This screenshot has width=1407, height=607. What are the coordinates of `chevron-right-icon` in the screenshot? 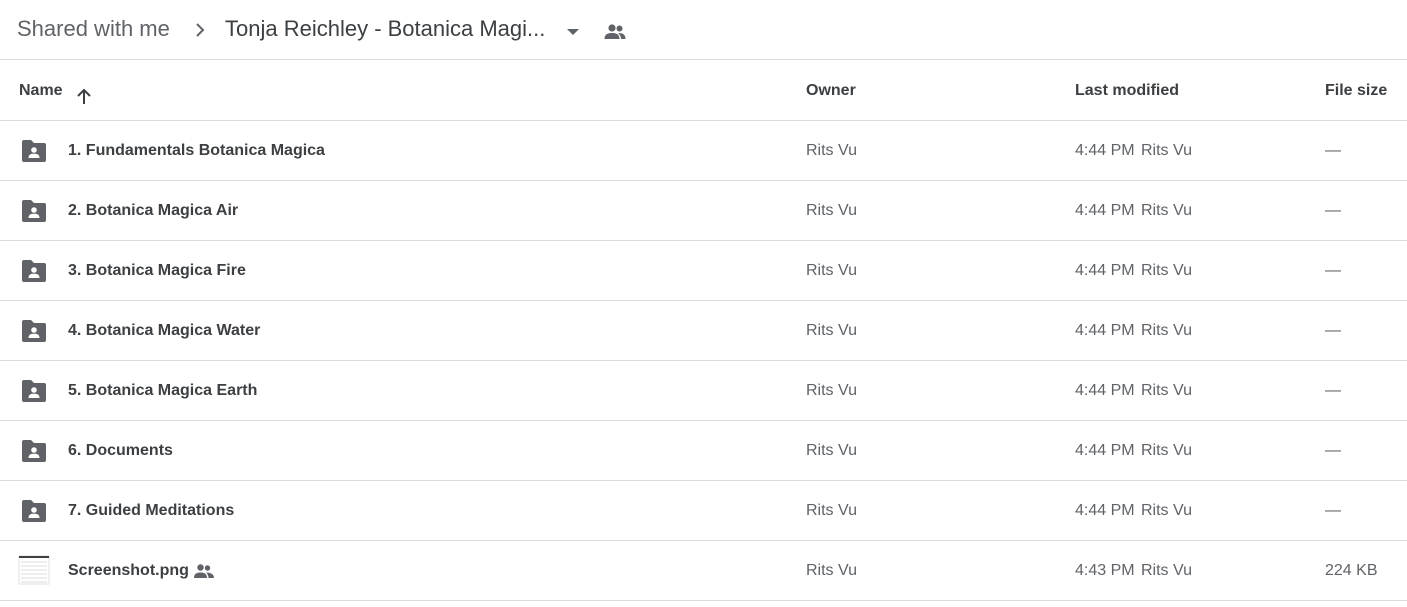 It's located at (200, 30).